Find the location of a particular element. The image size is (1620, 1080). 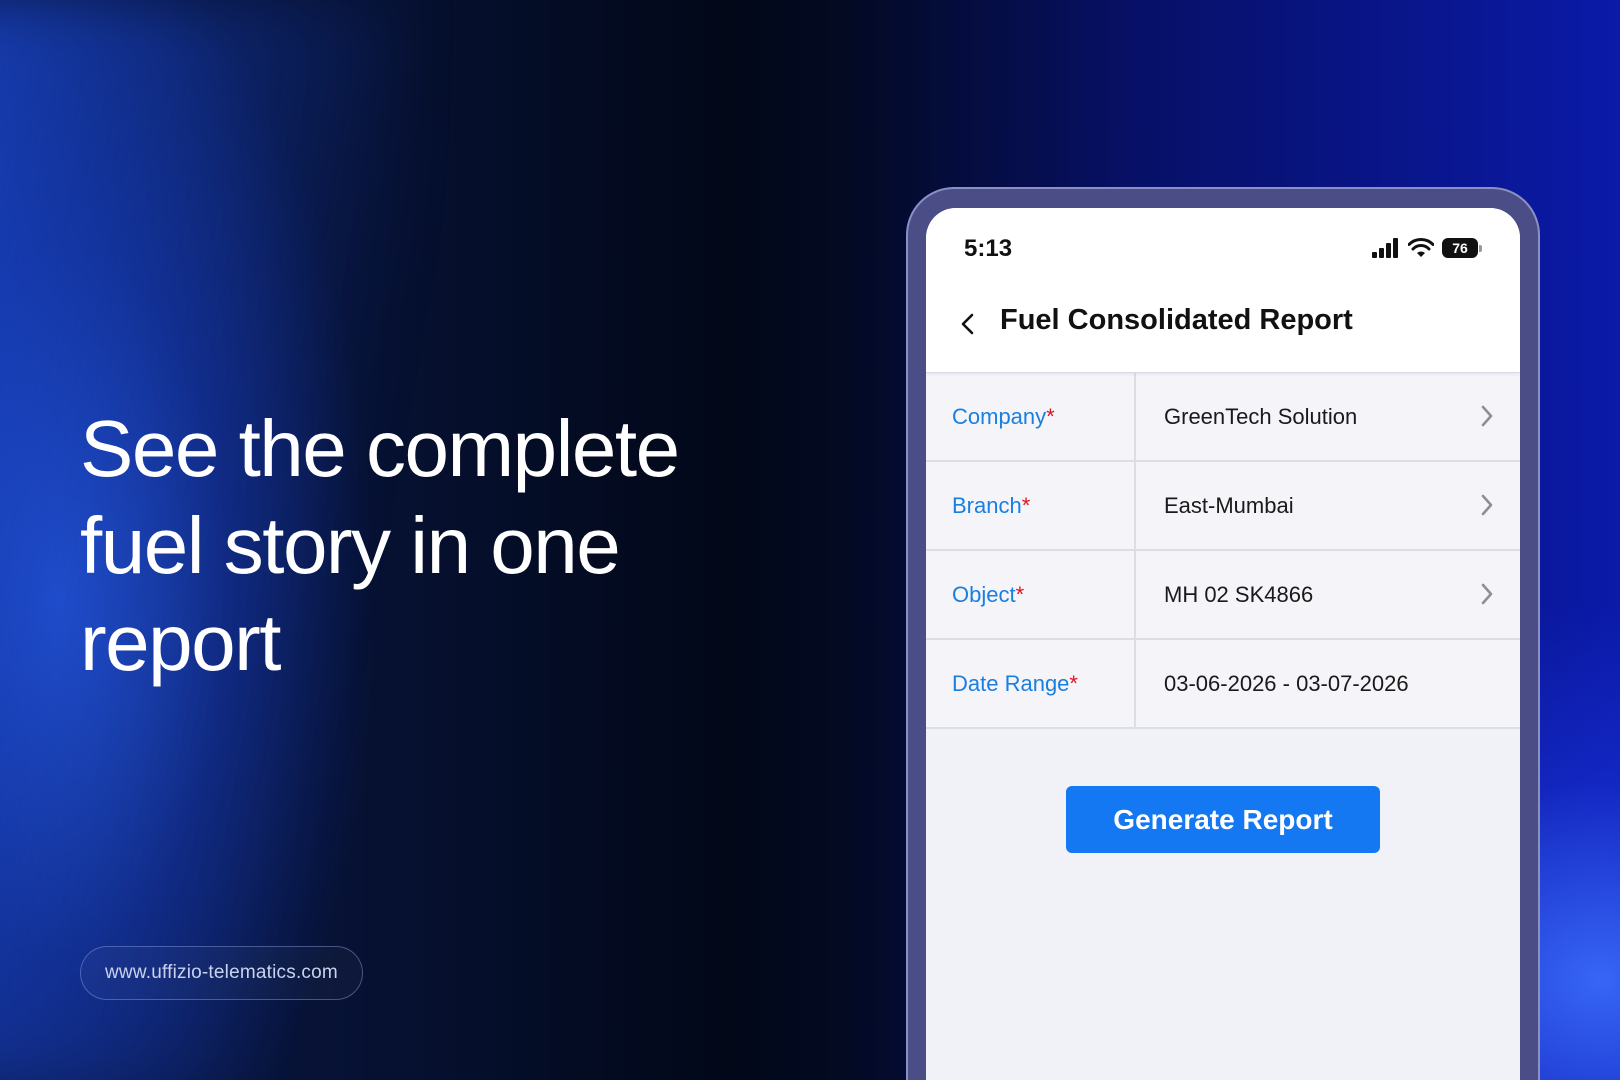

field-label: Branch * is located at coordinates (1031, 505).